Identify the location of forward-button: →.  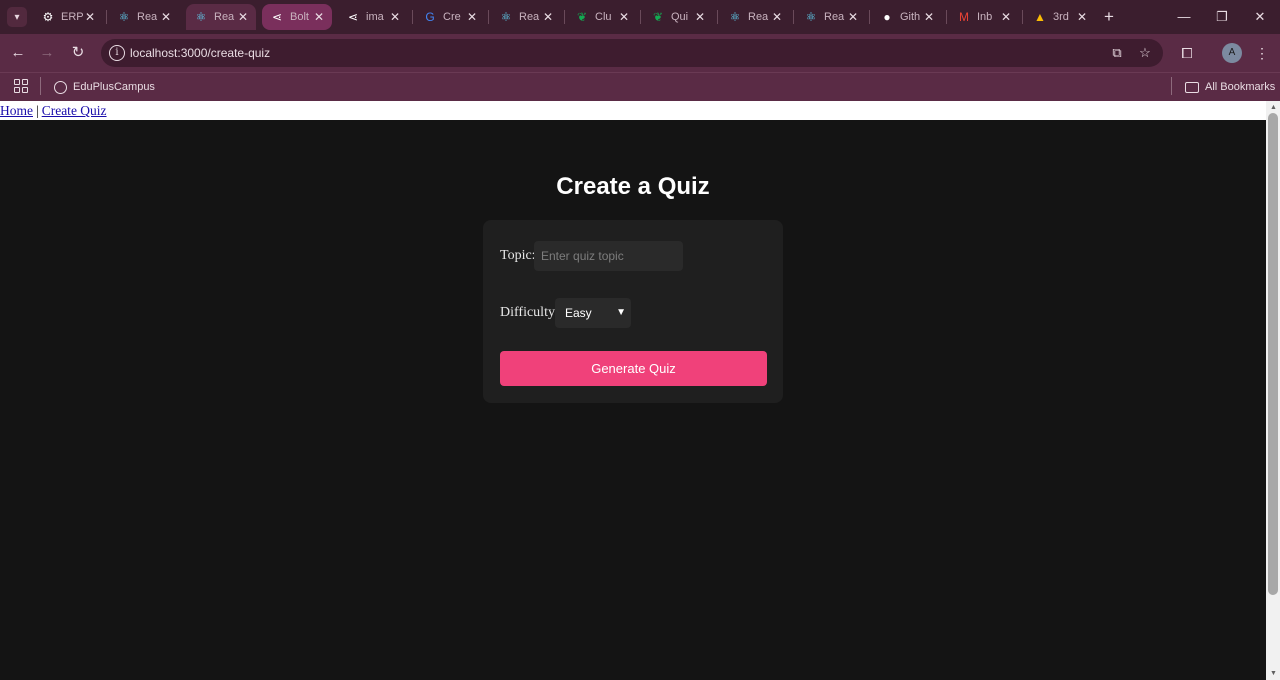
(47, 53).